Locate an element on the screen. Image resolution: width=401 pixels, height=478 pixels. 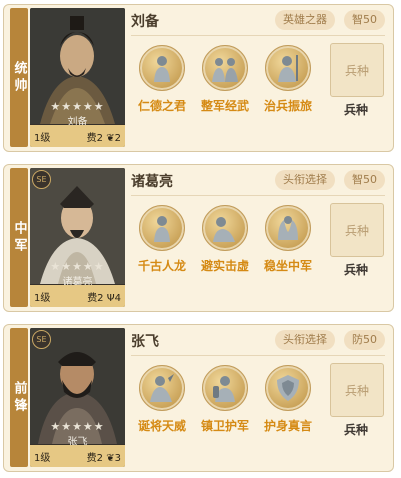
hands-icon is located at coordinates (288, 228).